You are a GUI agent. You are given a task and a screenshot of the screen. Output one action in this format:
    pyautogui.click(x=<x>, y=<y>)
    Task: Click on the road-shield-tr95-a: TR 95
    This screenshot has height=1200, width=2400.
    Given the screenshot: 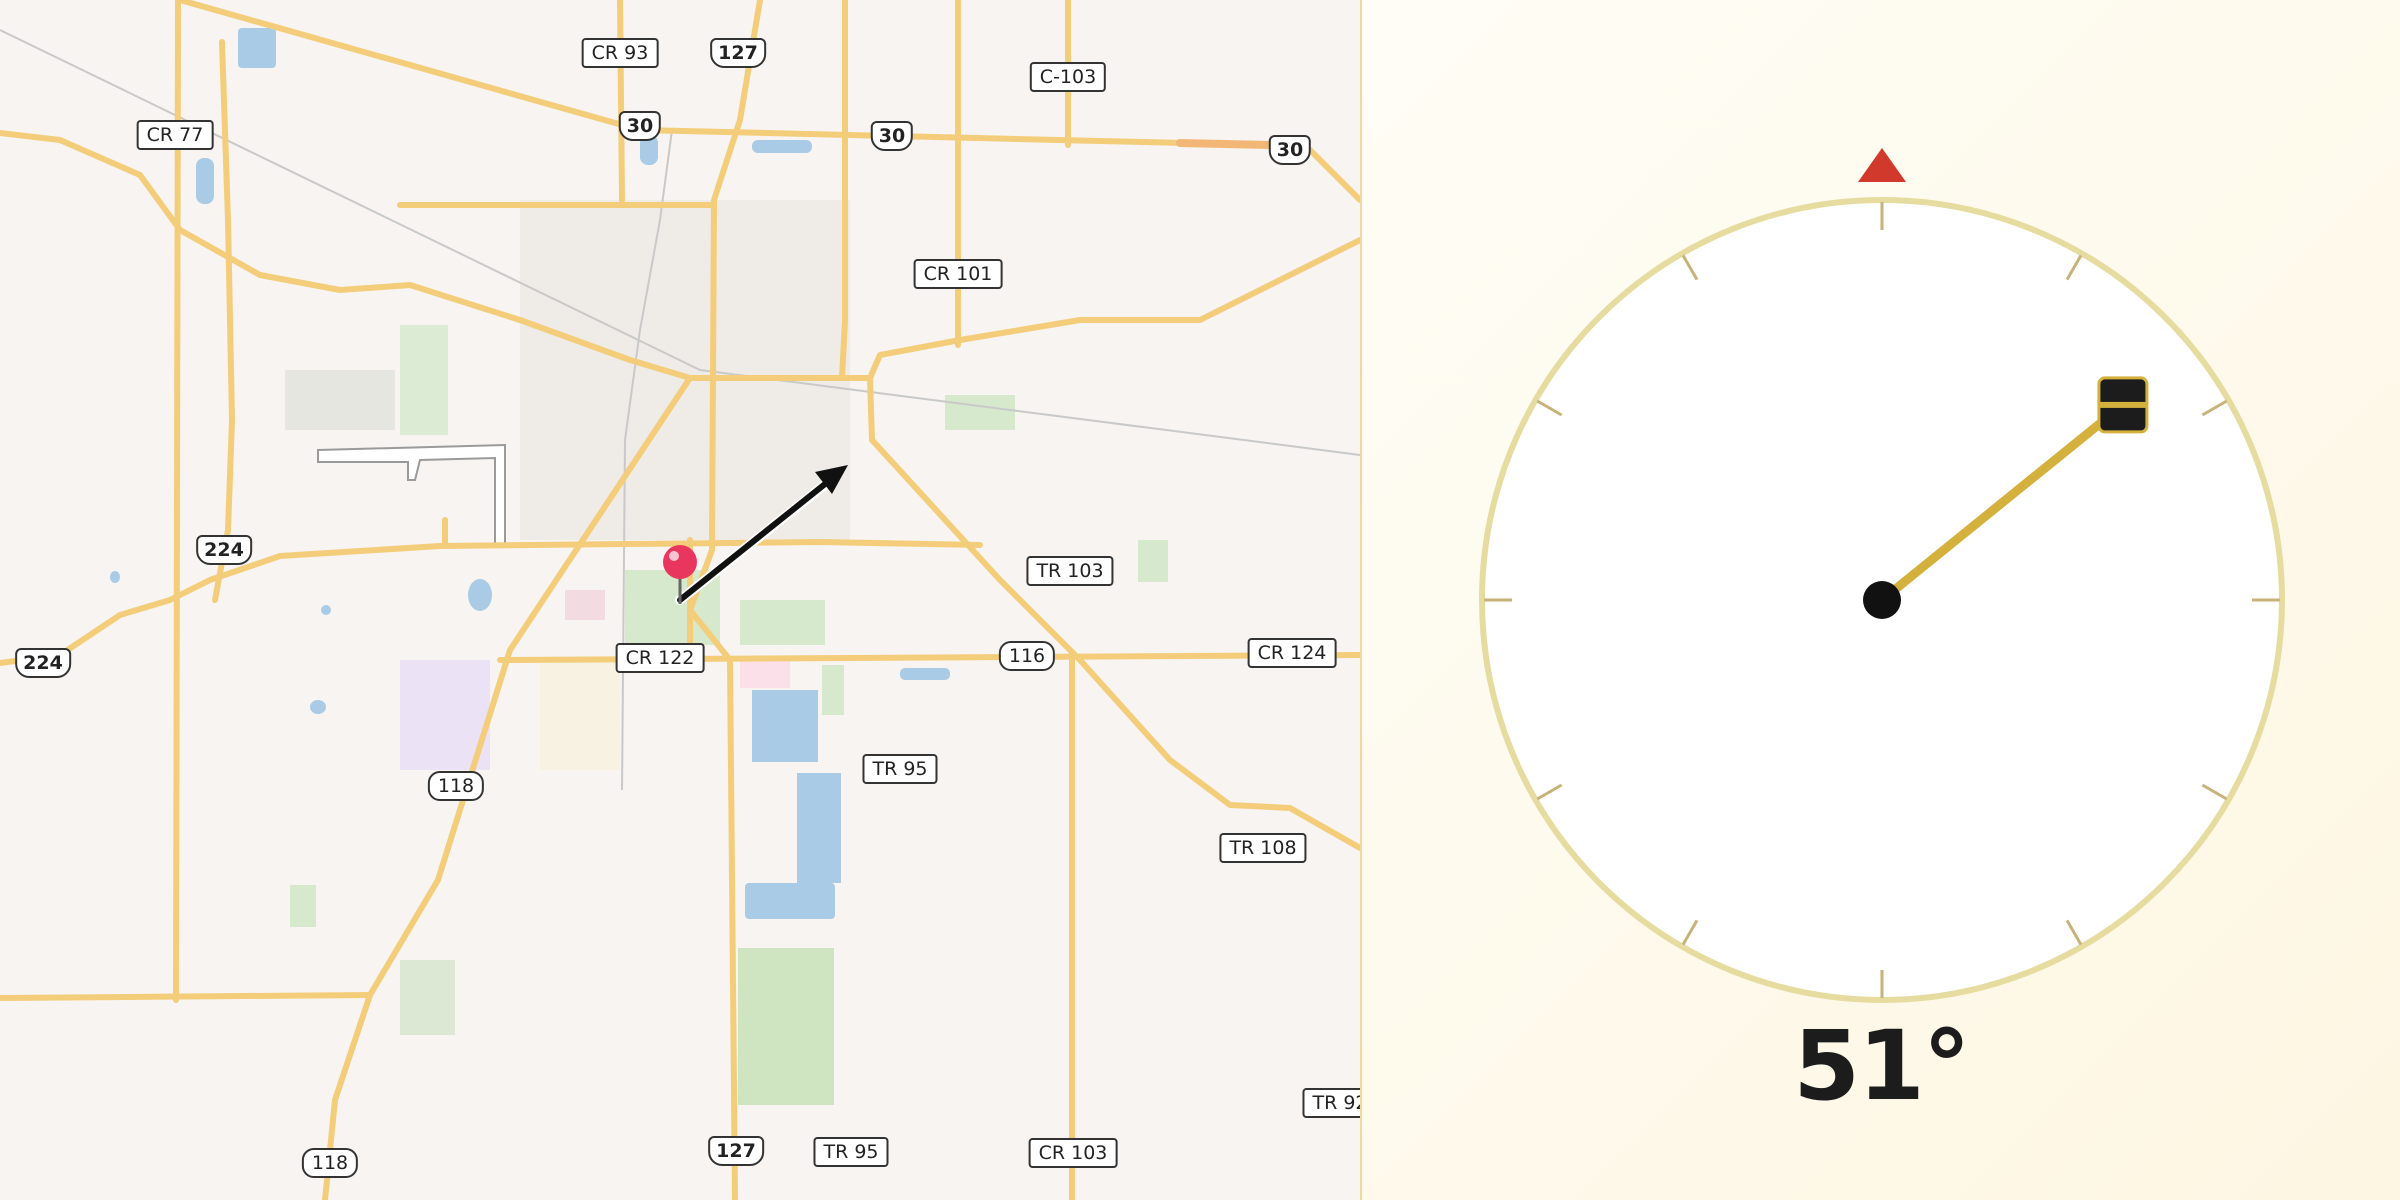 What is the action you would take?
    pyautogui.click(x=900, y=769)
    